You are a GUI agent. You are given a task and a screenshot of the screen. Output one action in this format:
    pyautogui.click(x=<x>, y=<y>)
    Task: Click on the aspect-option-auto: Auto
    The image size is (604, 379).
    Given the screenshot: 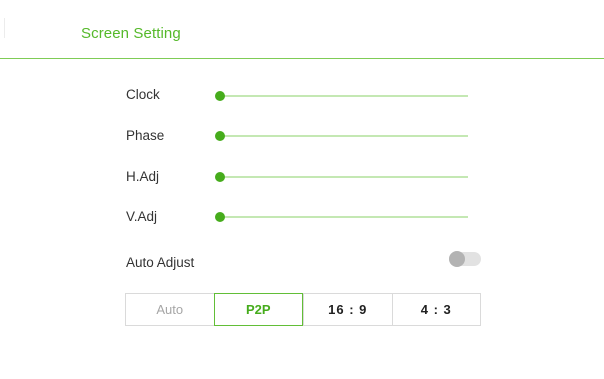 What is the action you would take?
    pyautogui.click(x=170, y=309)
    